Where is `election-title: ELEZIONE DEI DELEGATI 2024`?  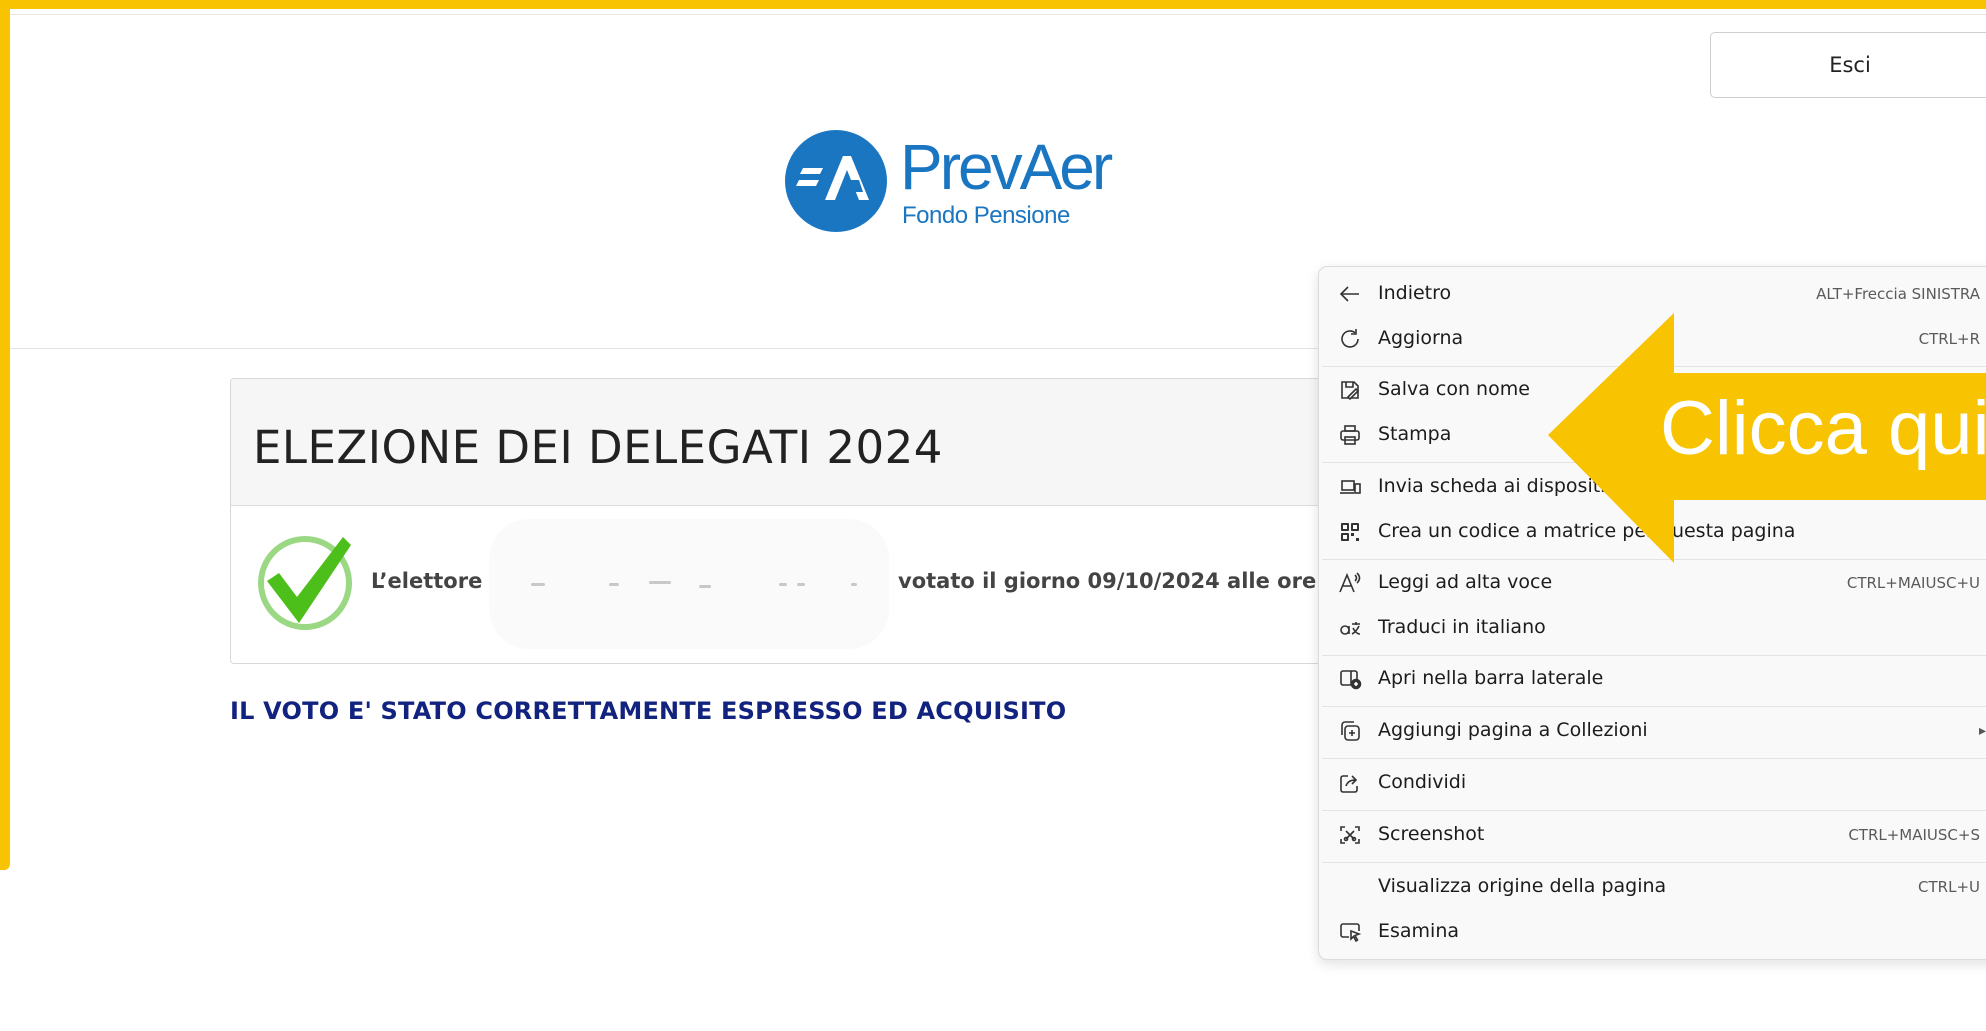
election-title: ELEZIONE DEI DELEGATI 2024 is located at coordinates (598, 447).